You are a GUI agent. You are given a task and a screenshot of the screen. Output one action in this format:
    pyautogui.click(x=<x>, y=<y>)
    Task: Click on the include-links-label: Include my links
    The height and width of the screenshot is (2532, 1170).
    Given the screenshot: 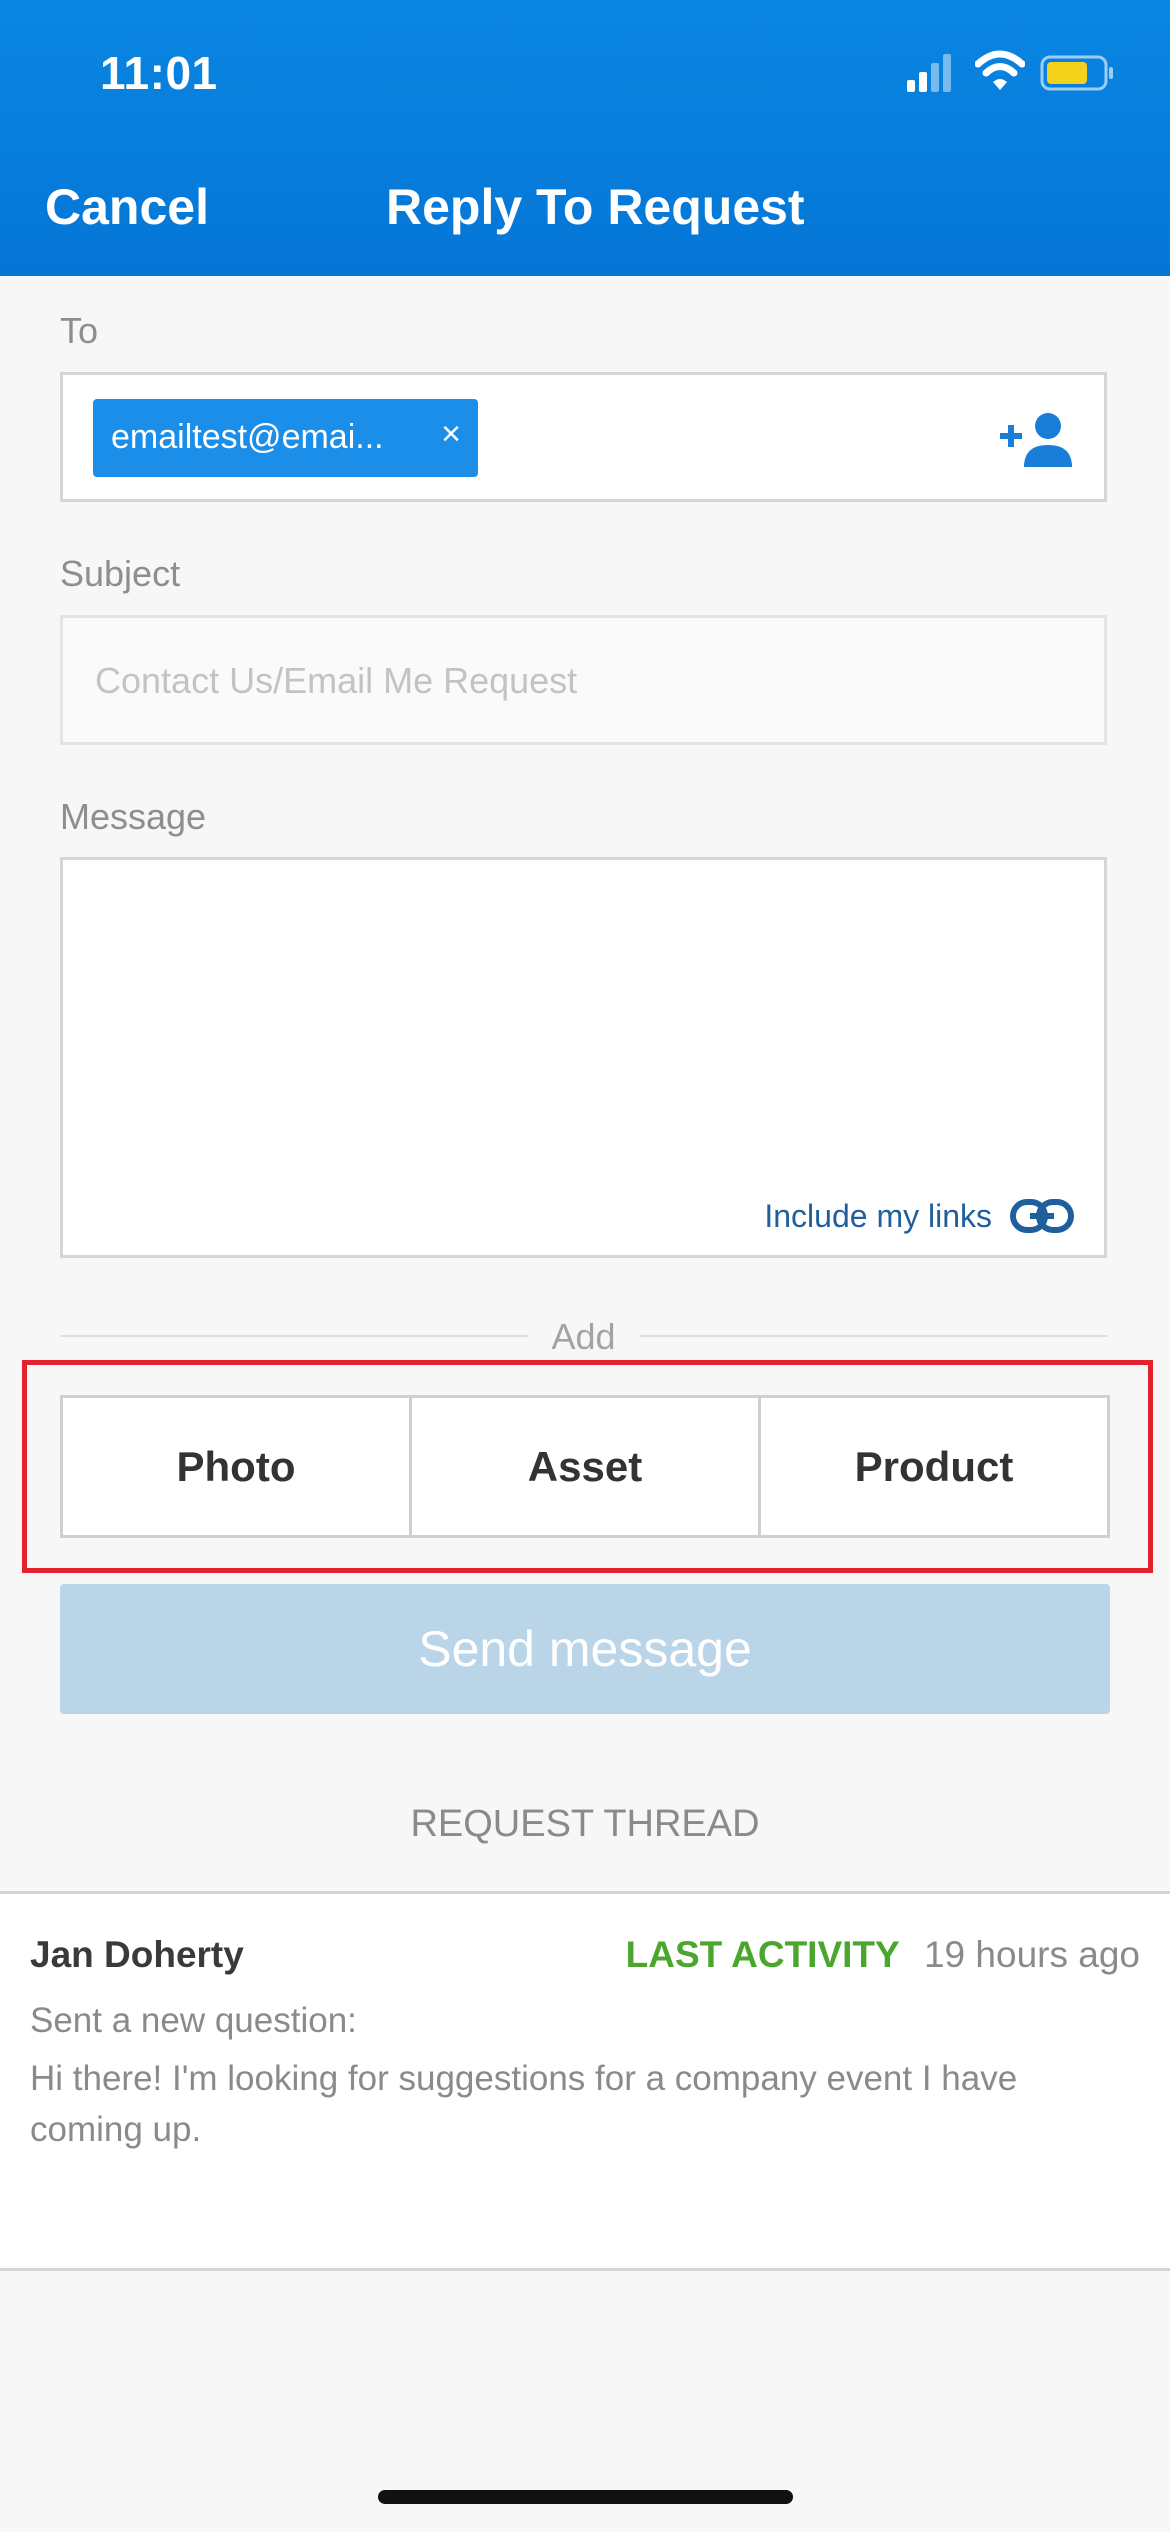 What is the action you would take?
    pyautogui.click(x=878, y=1215)
    